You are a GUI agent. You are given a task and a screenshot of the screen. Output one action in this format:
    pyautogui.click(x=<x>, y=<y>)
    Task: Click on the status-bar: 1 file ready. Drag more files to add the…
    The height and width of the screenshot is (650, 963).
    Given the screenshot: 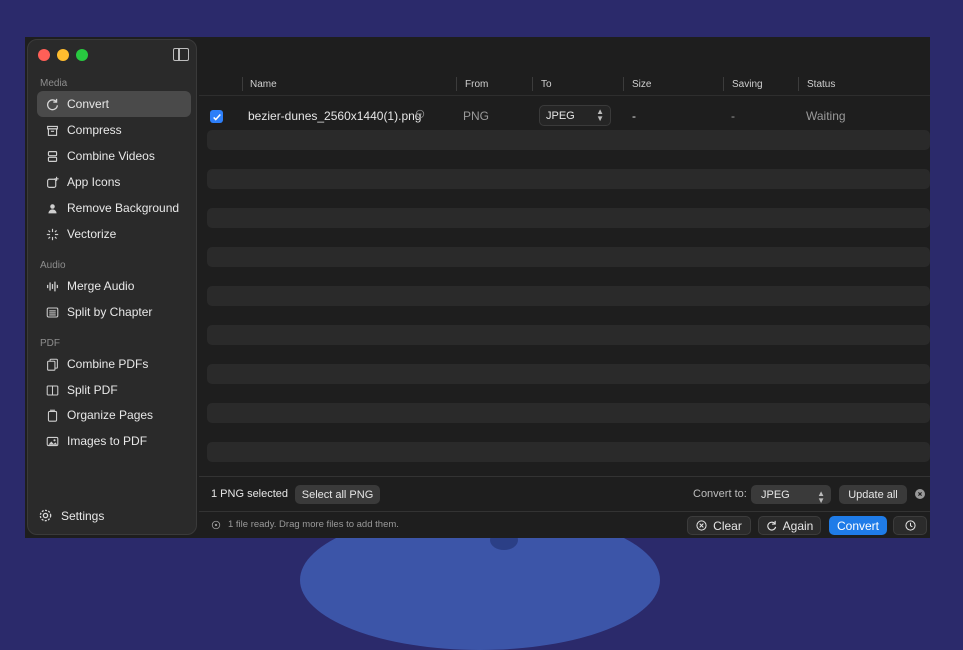 What is the action you would take?
    pyautogui.click(x=564, y=524)
    